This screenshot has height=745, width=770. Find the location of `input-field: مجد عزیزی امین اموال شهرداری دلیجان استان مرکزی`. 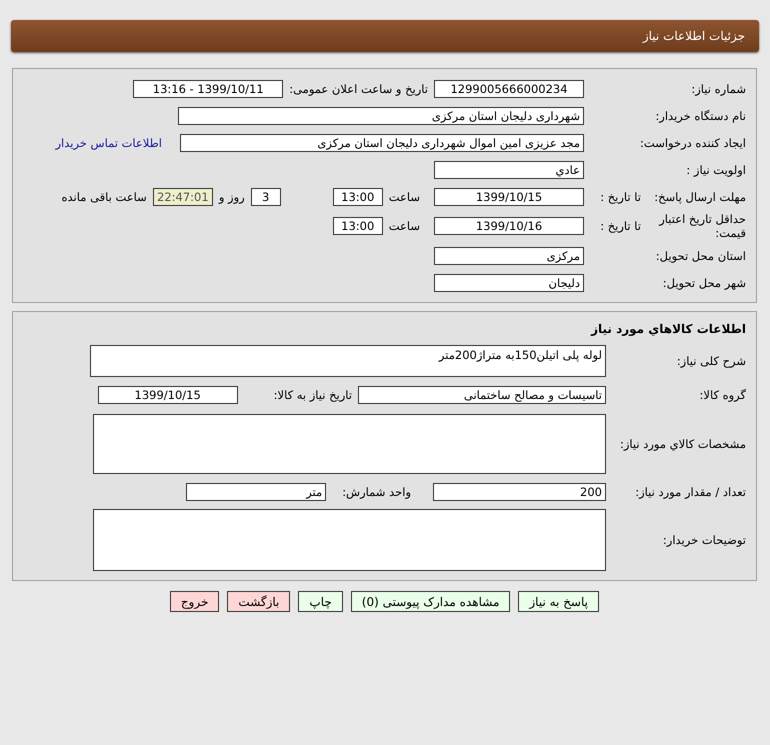

input-field: مجد عزیزی امین اموال شهرداری دلیجان استان مرکزی is located at coordinates (382, 143).